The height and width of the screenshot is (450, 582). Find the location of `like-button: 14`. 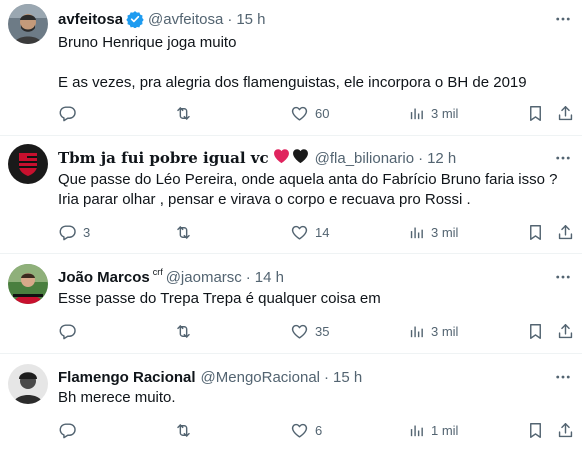

like-button: 14 is located at coordinates (309, 232).